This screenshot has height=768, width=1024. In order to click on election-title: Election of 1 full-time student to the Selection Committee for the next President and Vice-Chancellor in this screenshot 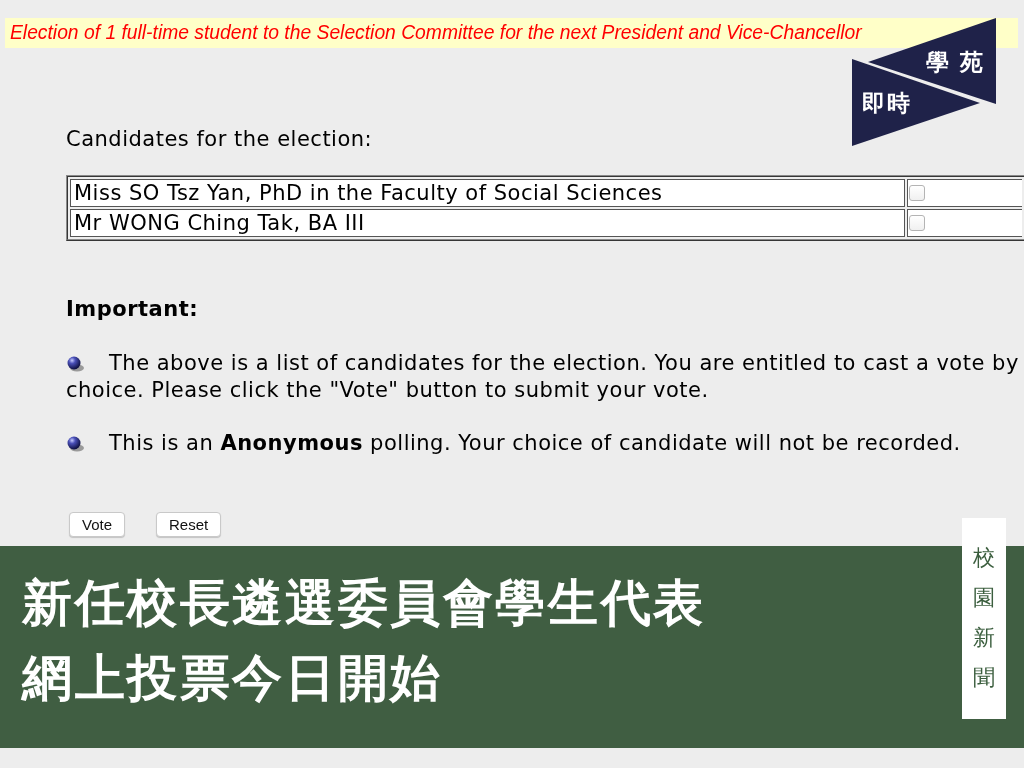, I will do `click(436, 33)`.